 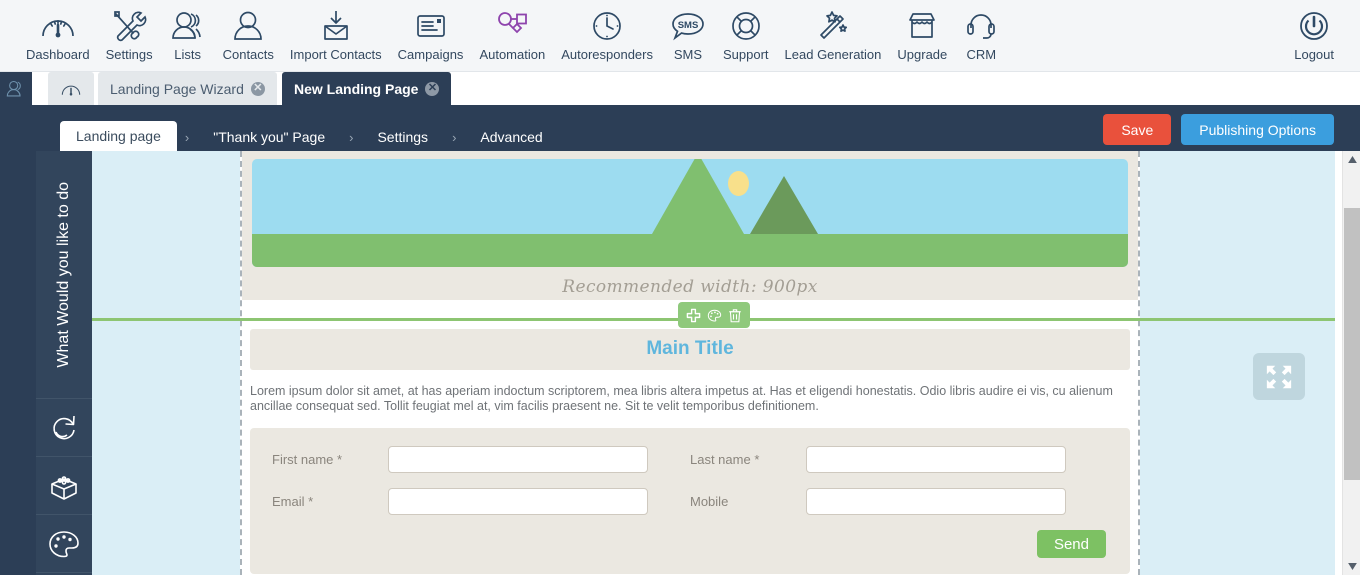 What do you see at coordinates (307, 459) in the screenshot?
I see `first-name-label: First name *` at bounding box center [307, 459].